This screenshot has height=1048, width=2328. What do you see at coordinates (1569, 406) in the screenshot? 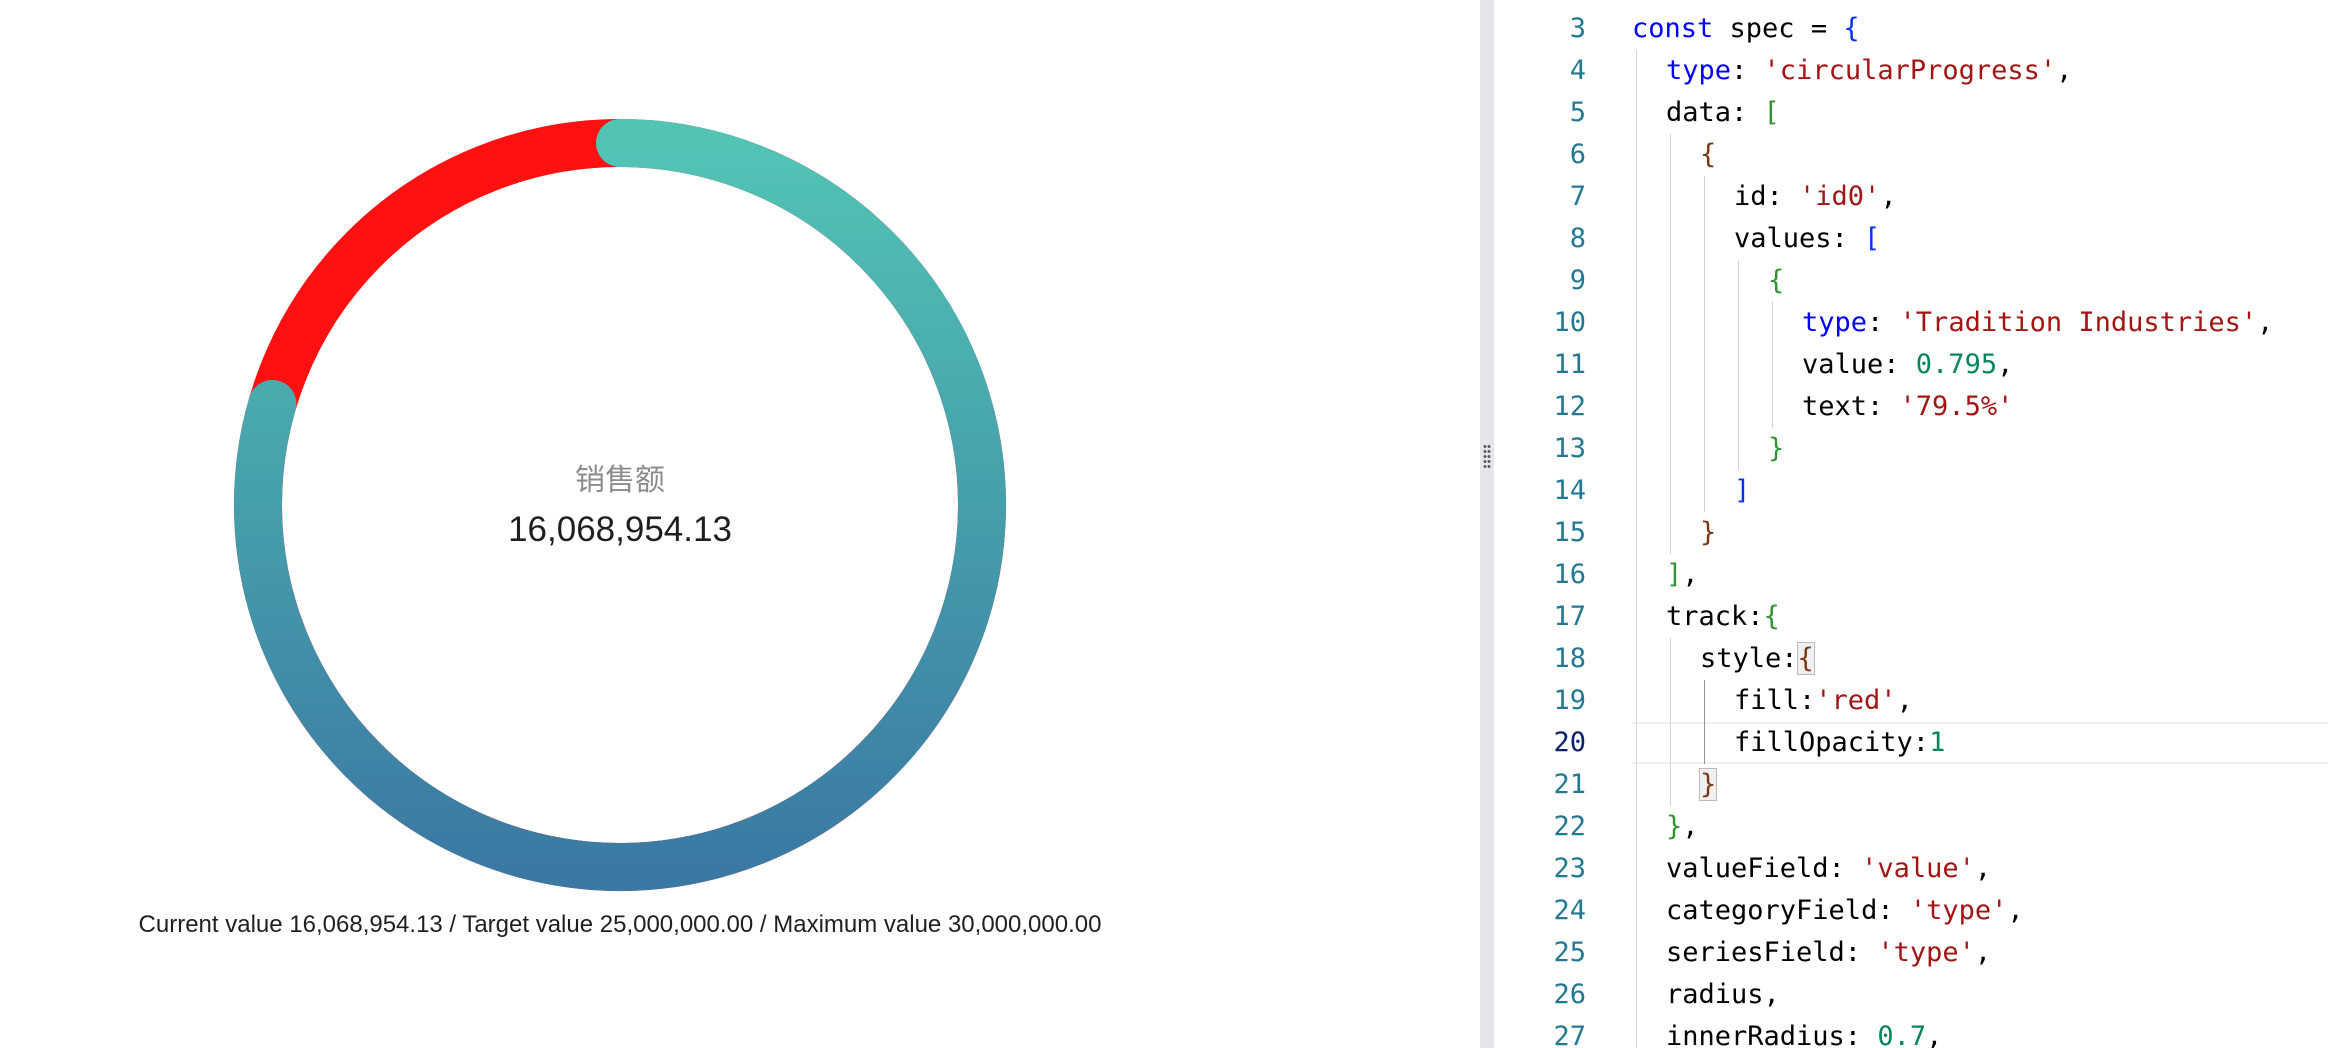
I see `line-number: 12` at bounding box center [1569, 406].